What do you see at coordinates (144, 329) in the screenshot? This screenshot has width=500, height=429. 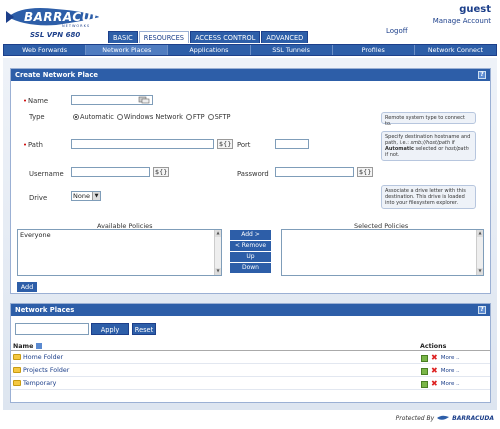 I see `reset-button: Reset` at bounding box center [144, 329].